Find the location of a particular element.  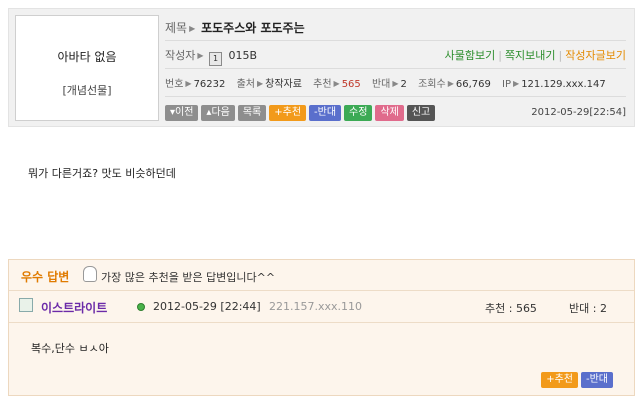

avatar is located at coordinates (26, 305).